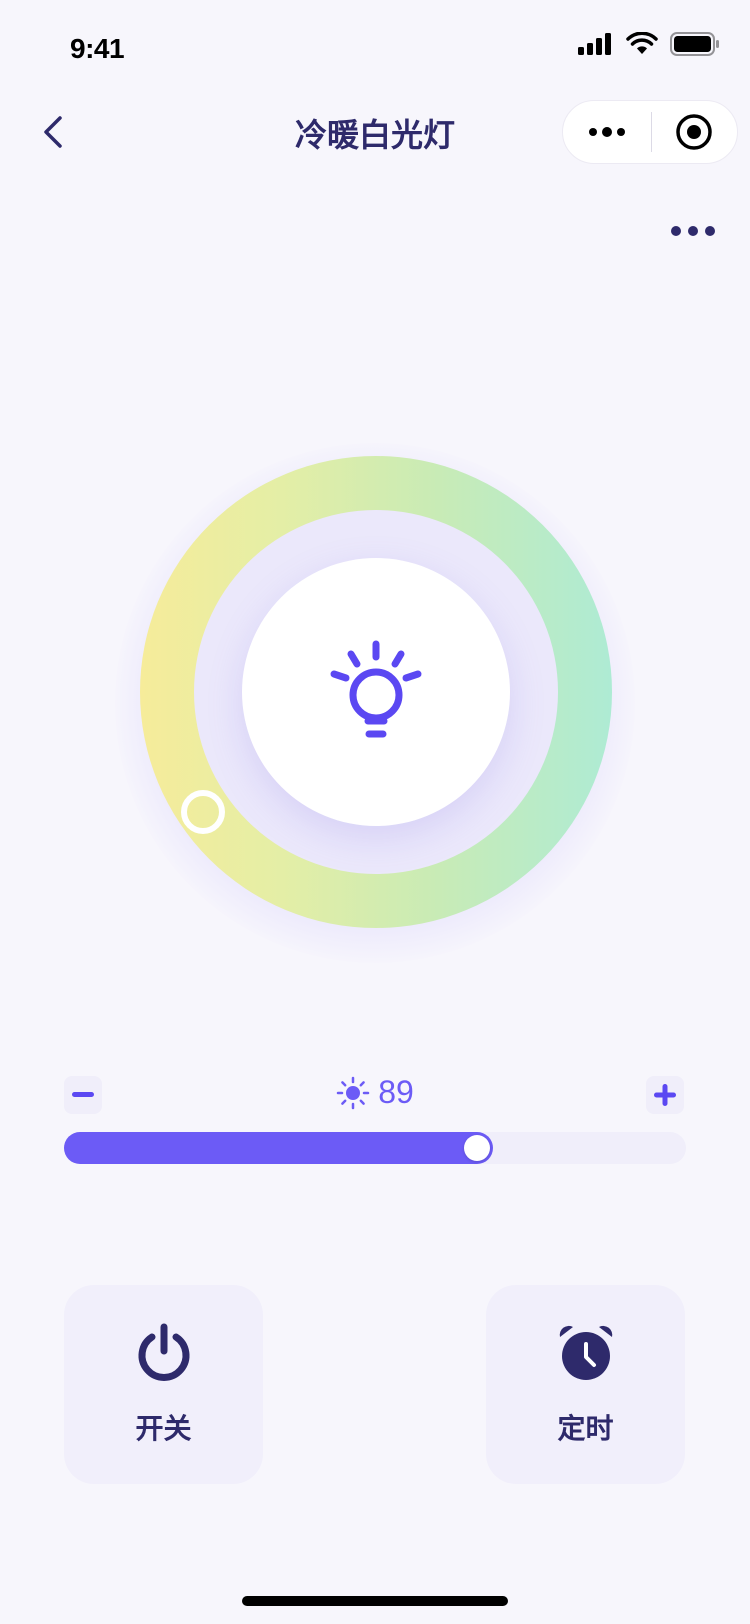  I want to click on color-temperature-handle, so click(203, 812).